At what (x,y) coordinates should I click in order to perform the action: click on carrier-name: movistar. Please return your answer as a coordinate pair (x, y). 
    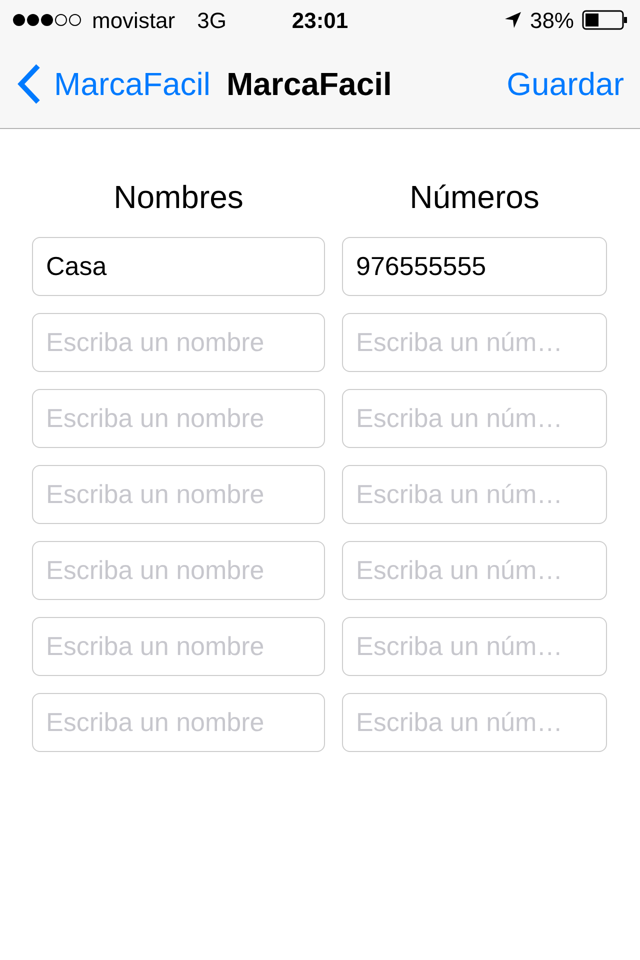
    Looking at the image, I should click on (134, 20).